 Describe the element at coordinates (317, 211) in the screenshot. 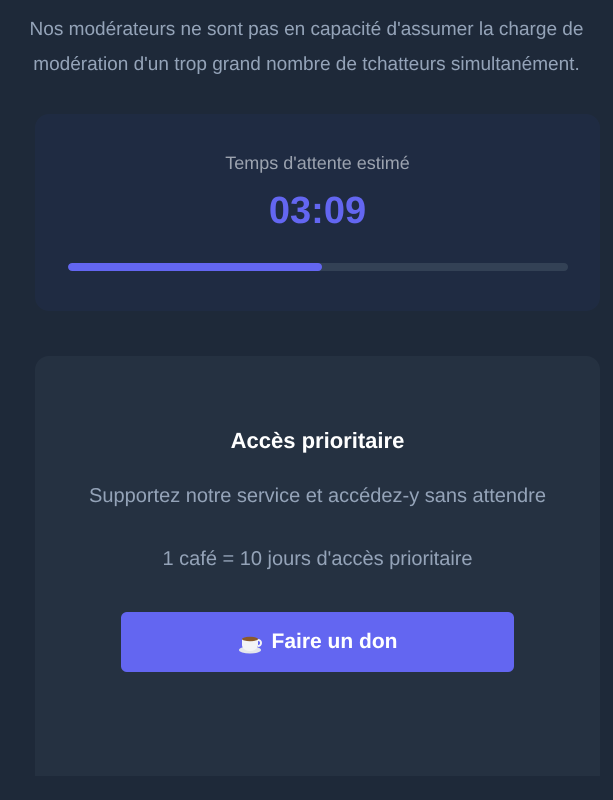

I see `wait-time: 03:09` at that location.